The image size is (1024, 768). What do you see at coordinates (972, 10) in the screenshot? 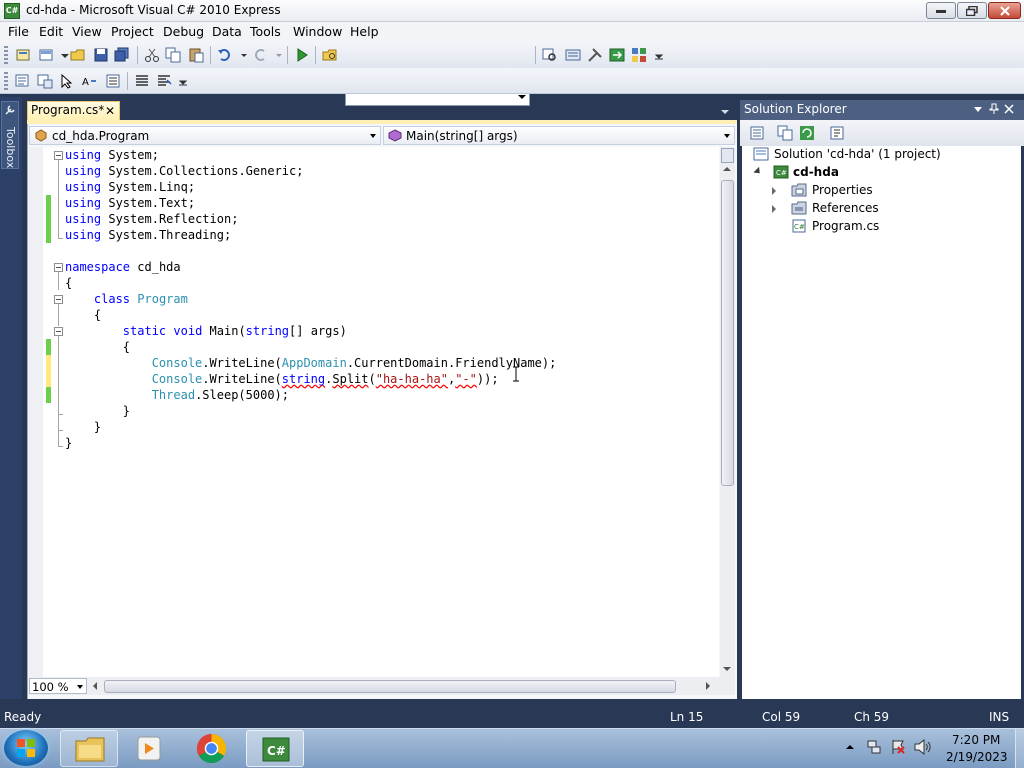
I see `restore-button` at bounding box center [972, 10].